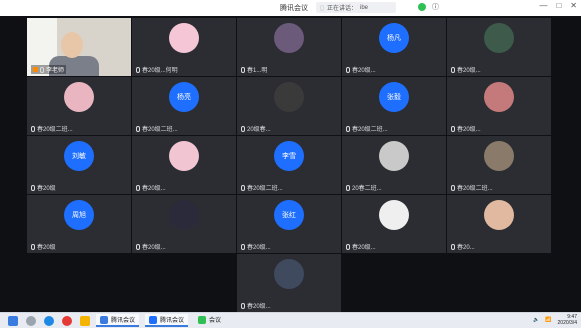 The height and width of the screenshot is (328, 581). Describe the element at coordinates (364, 7) in the screenshot. I see `speaking-name: ibe` at that location.